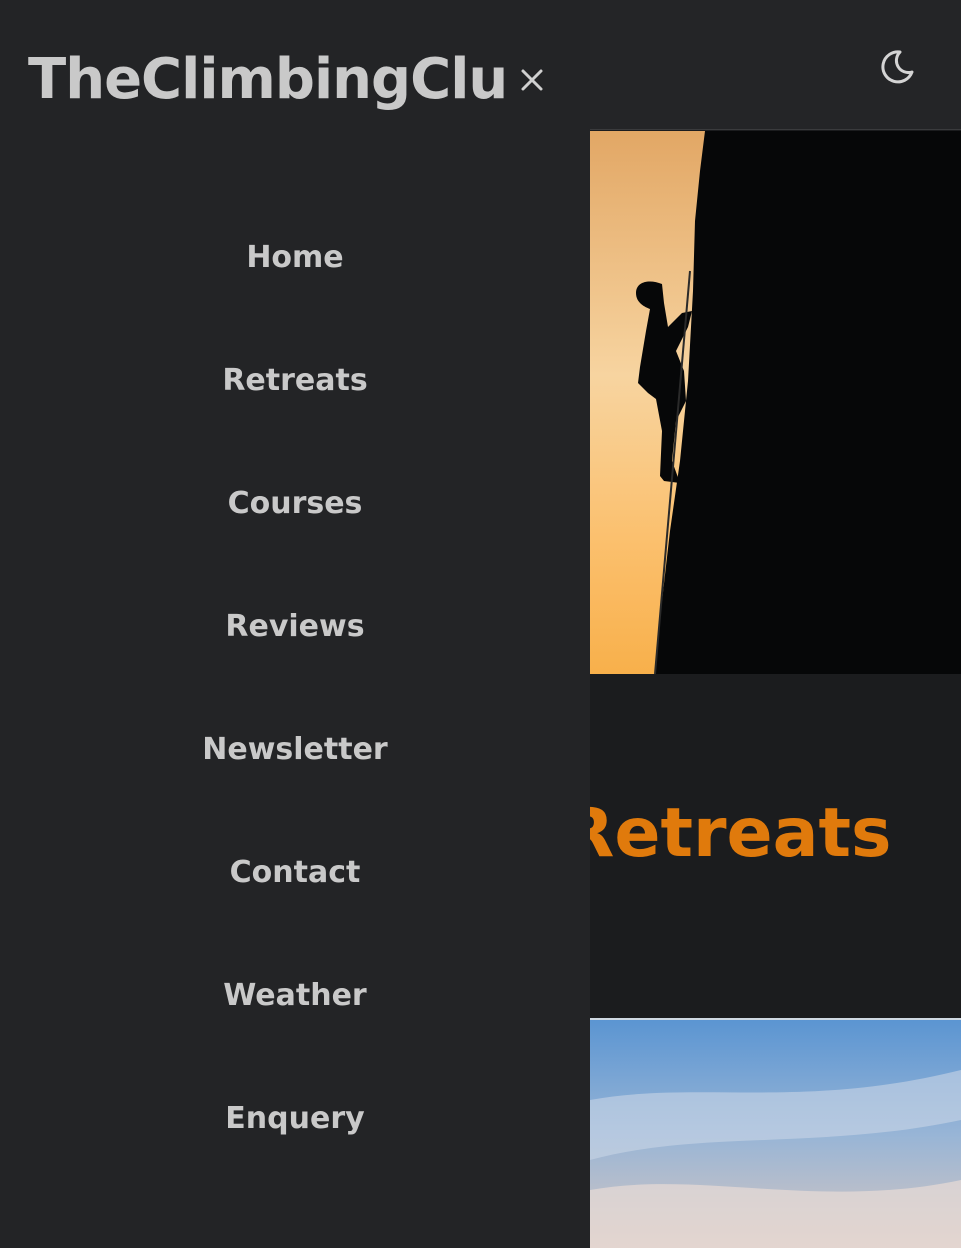 Image resolution: width=961 pixels, height=1248 pixels. I want to click on drawer-item-label: Reviews, so click(295, 626).